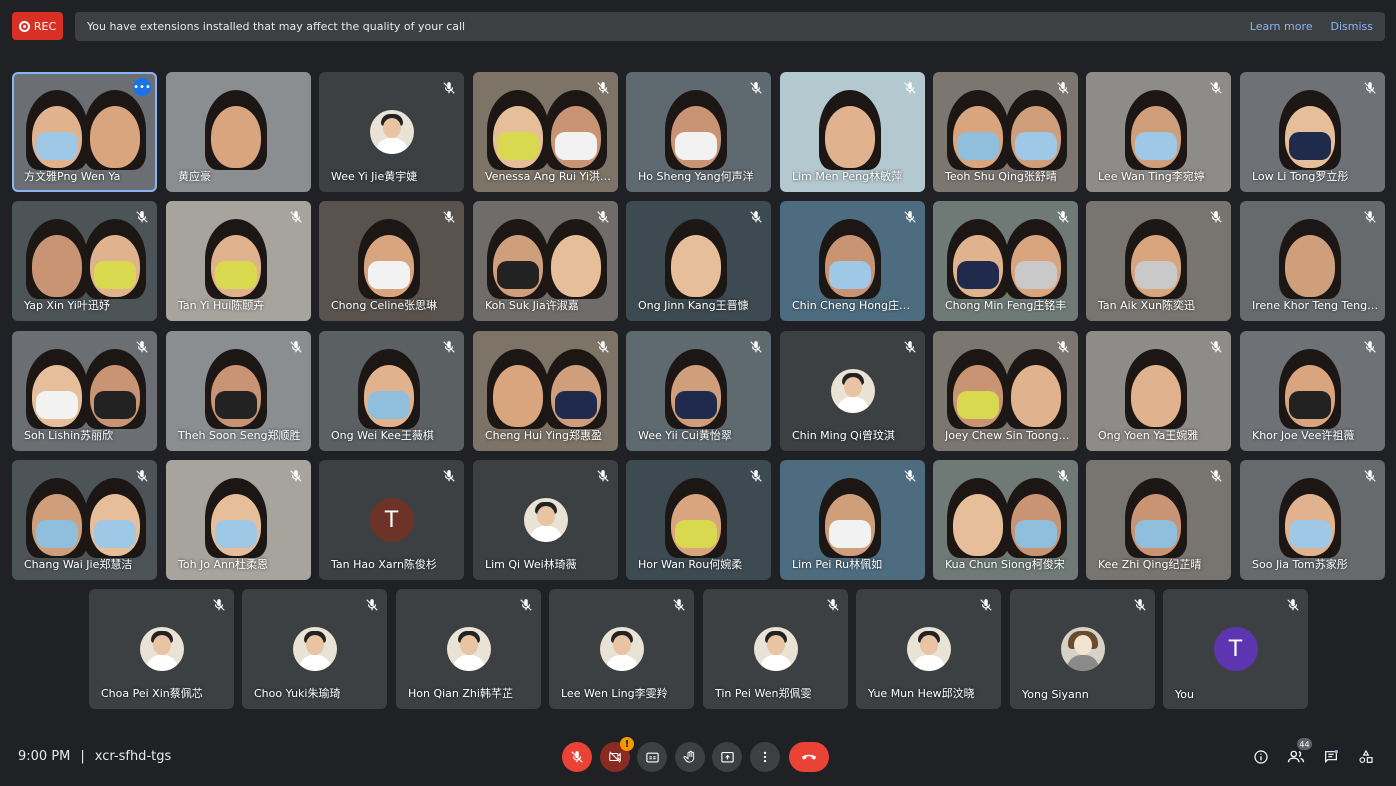 The image size is (1396, 786). What do you see at coordinates (1366, 757) in the screenshot?
I see `activities-button` at bounding box center [1366, 757].